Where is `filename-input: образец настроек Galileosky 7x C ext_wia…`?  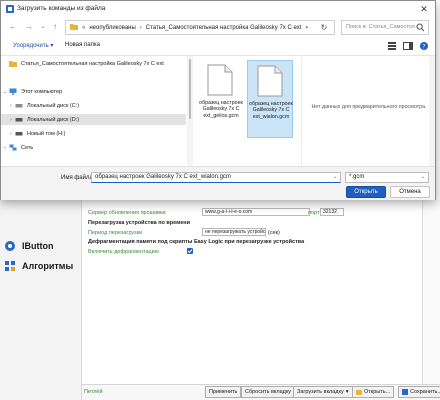
filename-input: образец настроек Galileosky 7x C ext_wia… is located at coordinates (216, 177).